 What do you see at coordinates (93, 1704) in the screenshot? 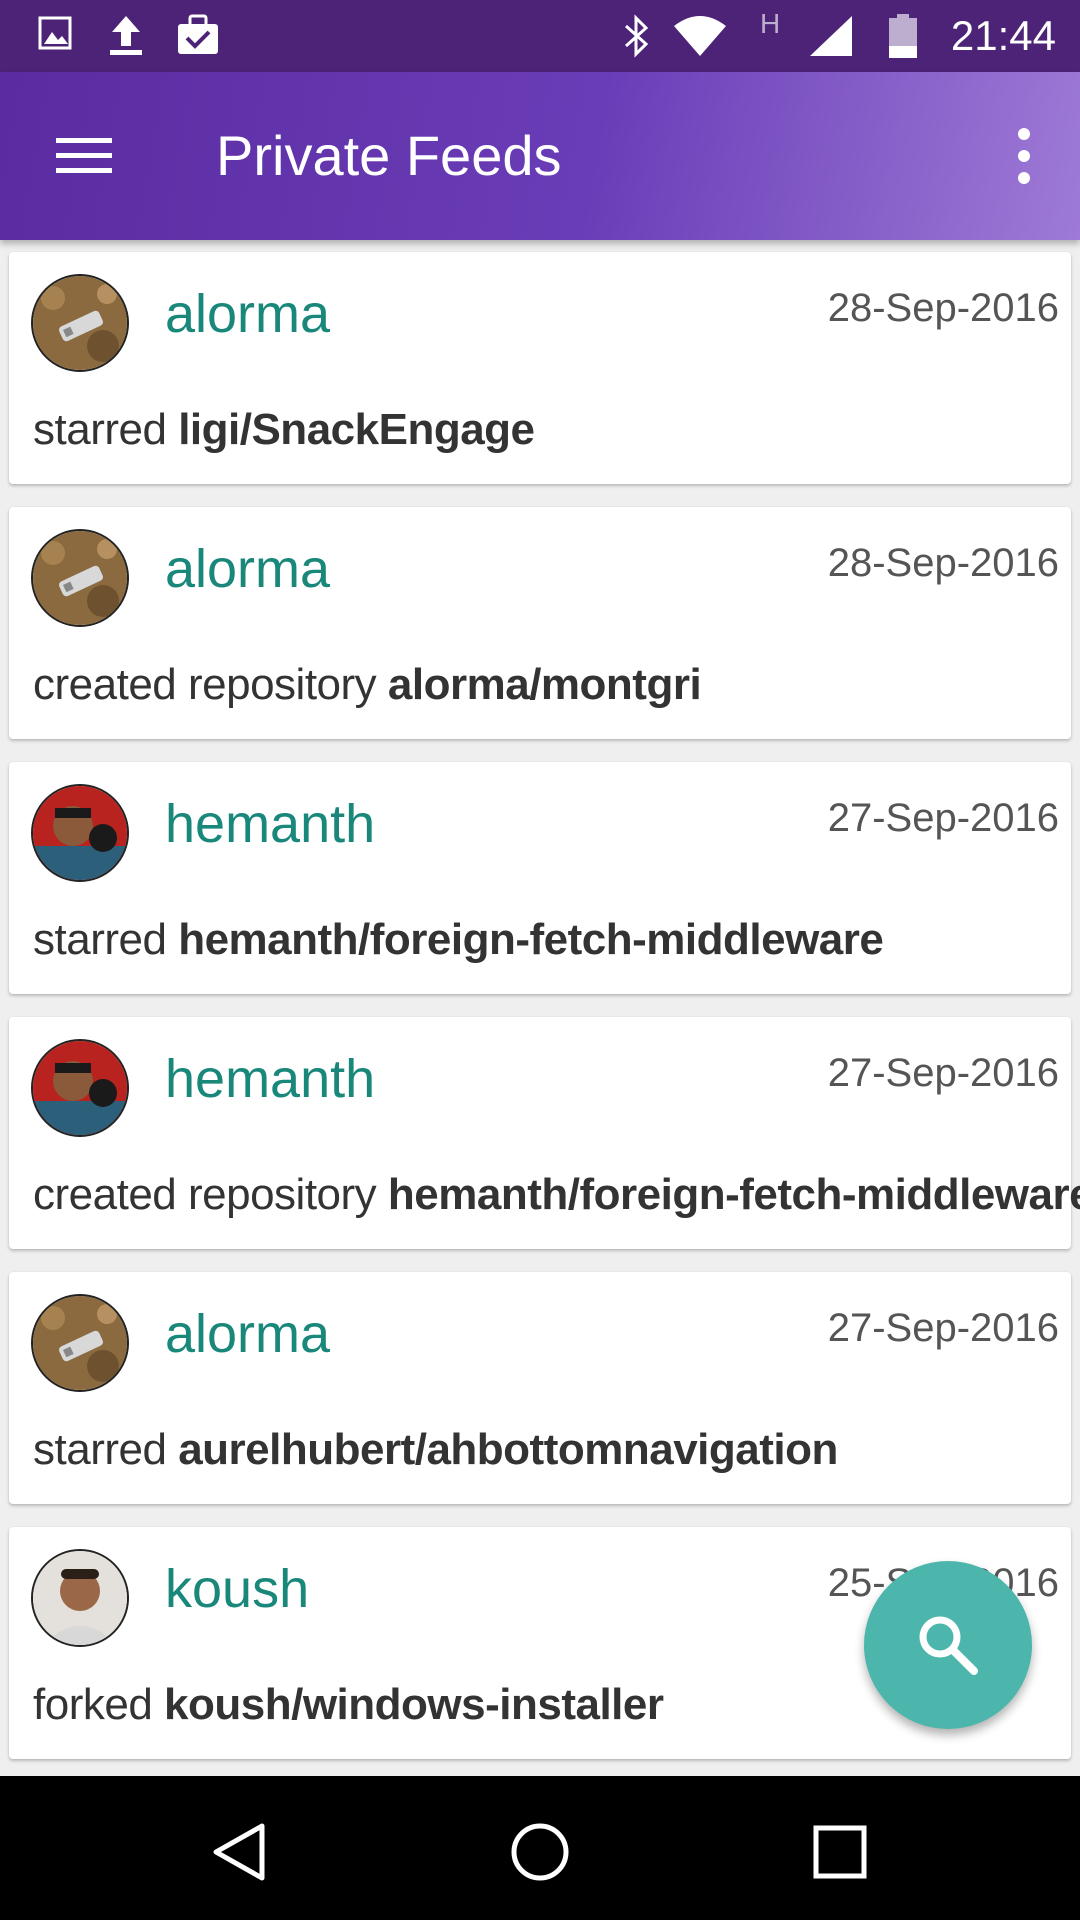
I see `feed-action-verb: forked` at bounding box center [93, 1704].